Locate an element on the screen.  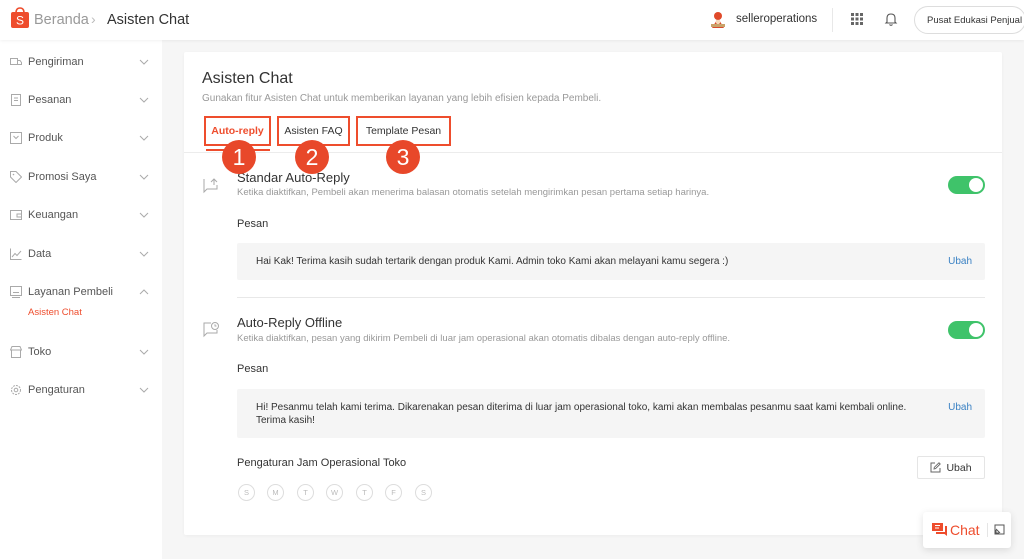
day-sunday: S is located at coordinates (246, 492).